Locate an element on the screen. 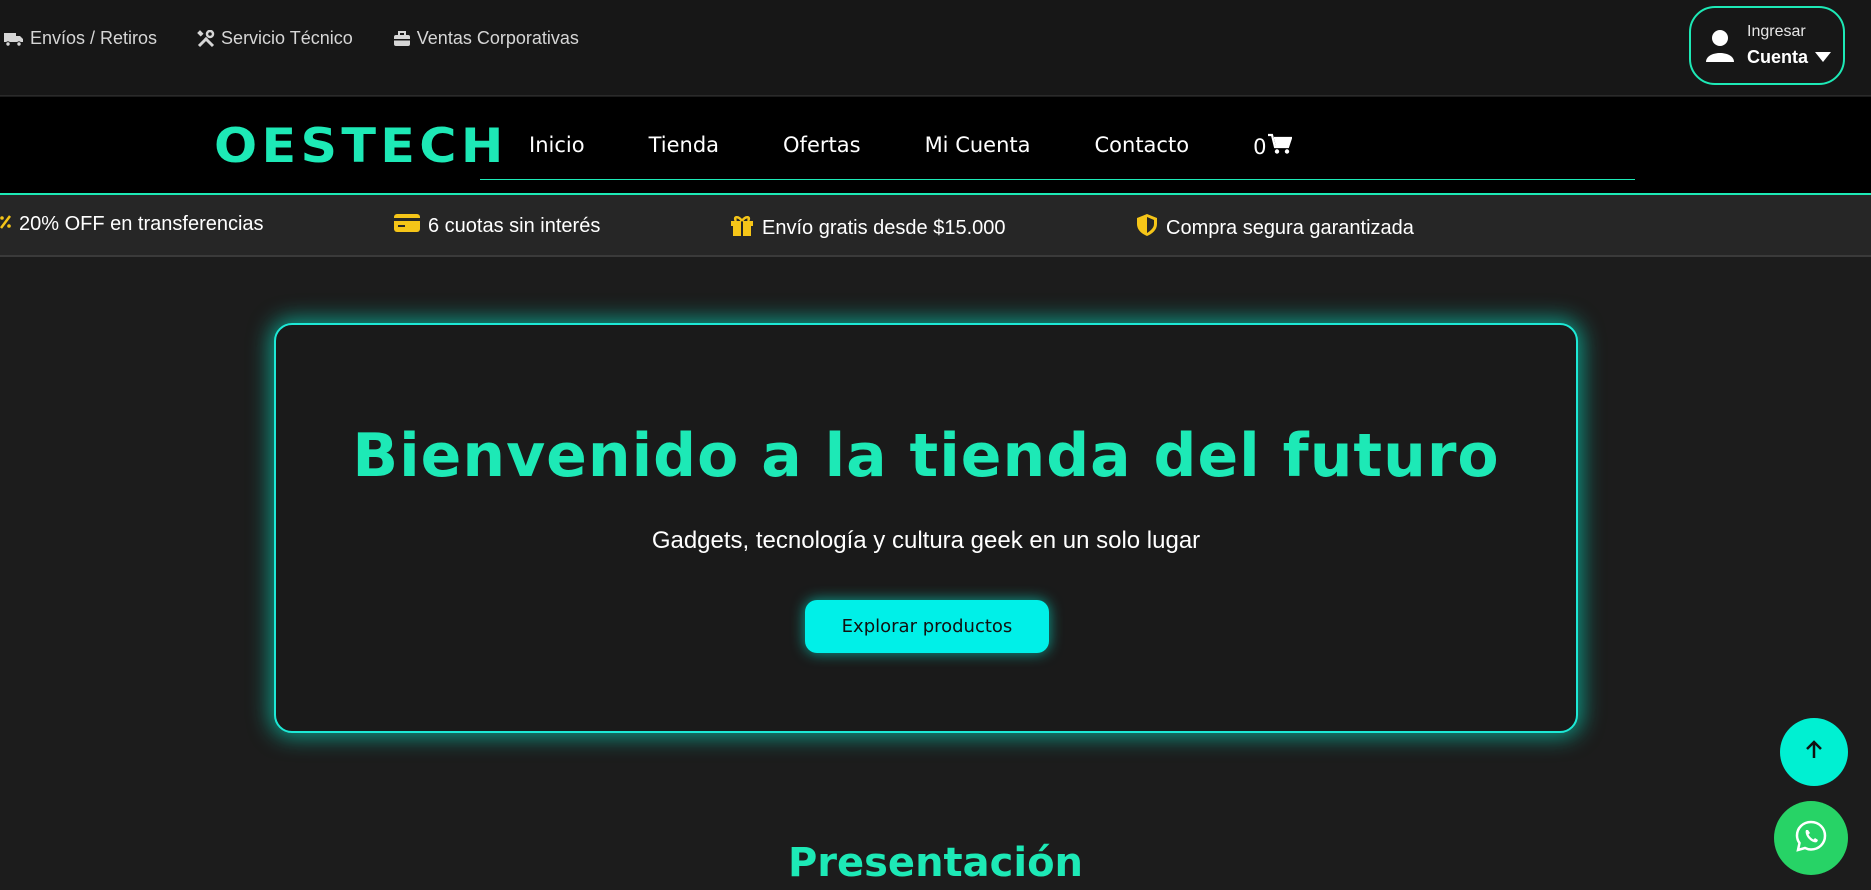 The width and height of the screenshot is (1871, 890). explore-products-button: Explorar productos is located at coordinates (927, 626).